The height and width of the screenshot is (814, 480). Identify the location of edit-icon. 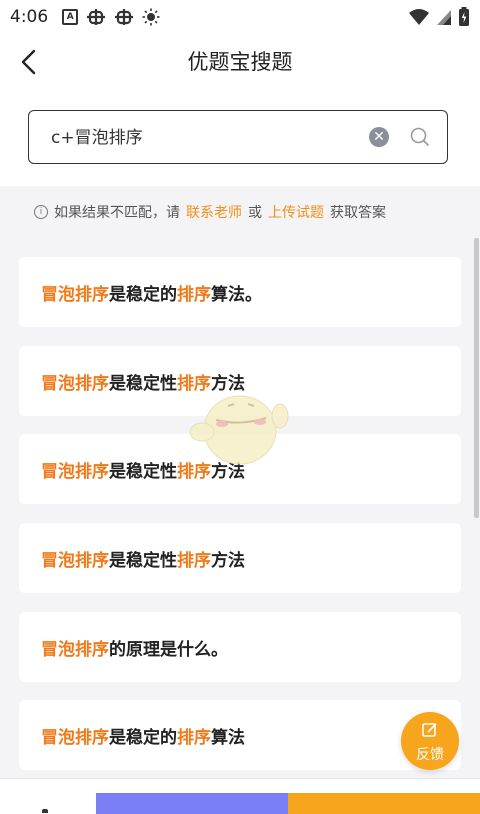
(429, 730).